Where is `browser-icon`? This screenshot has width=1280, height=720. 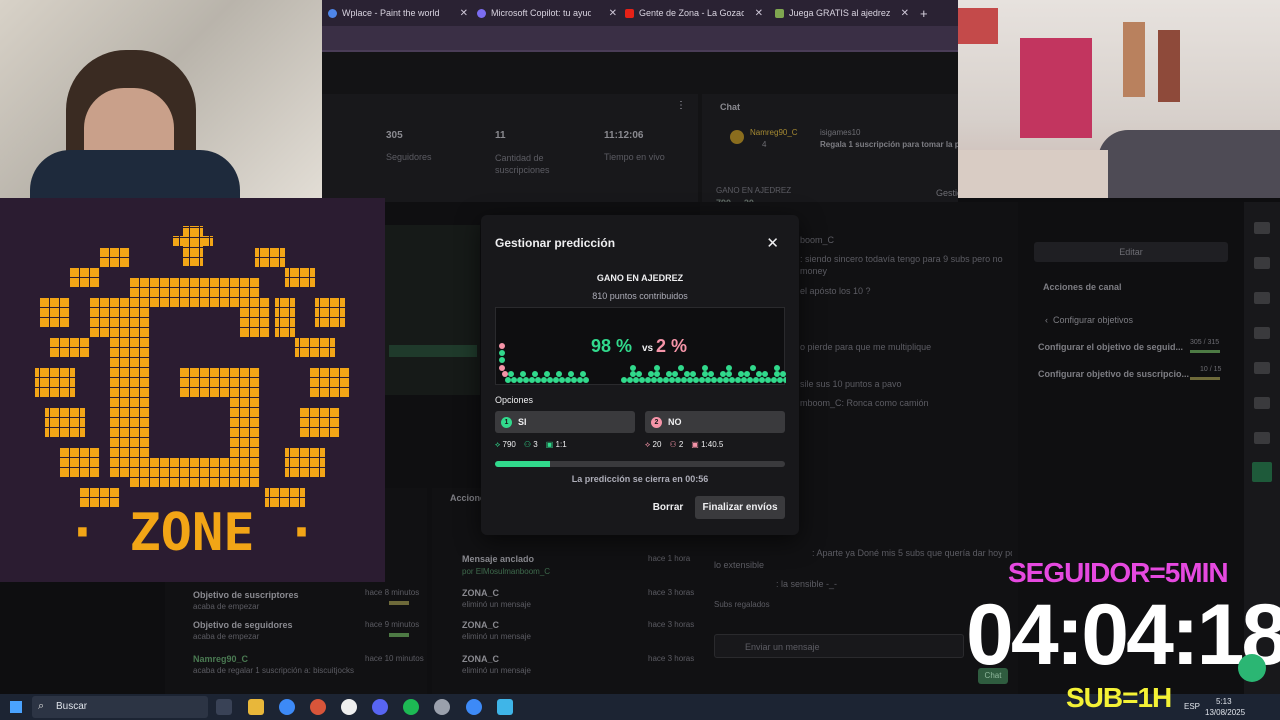
browser-icon is located at coordinates (318, 707).